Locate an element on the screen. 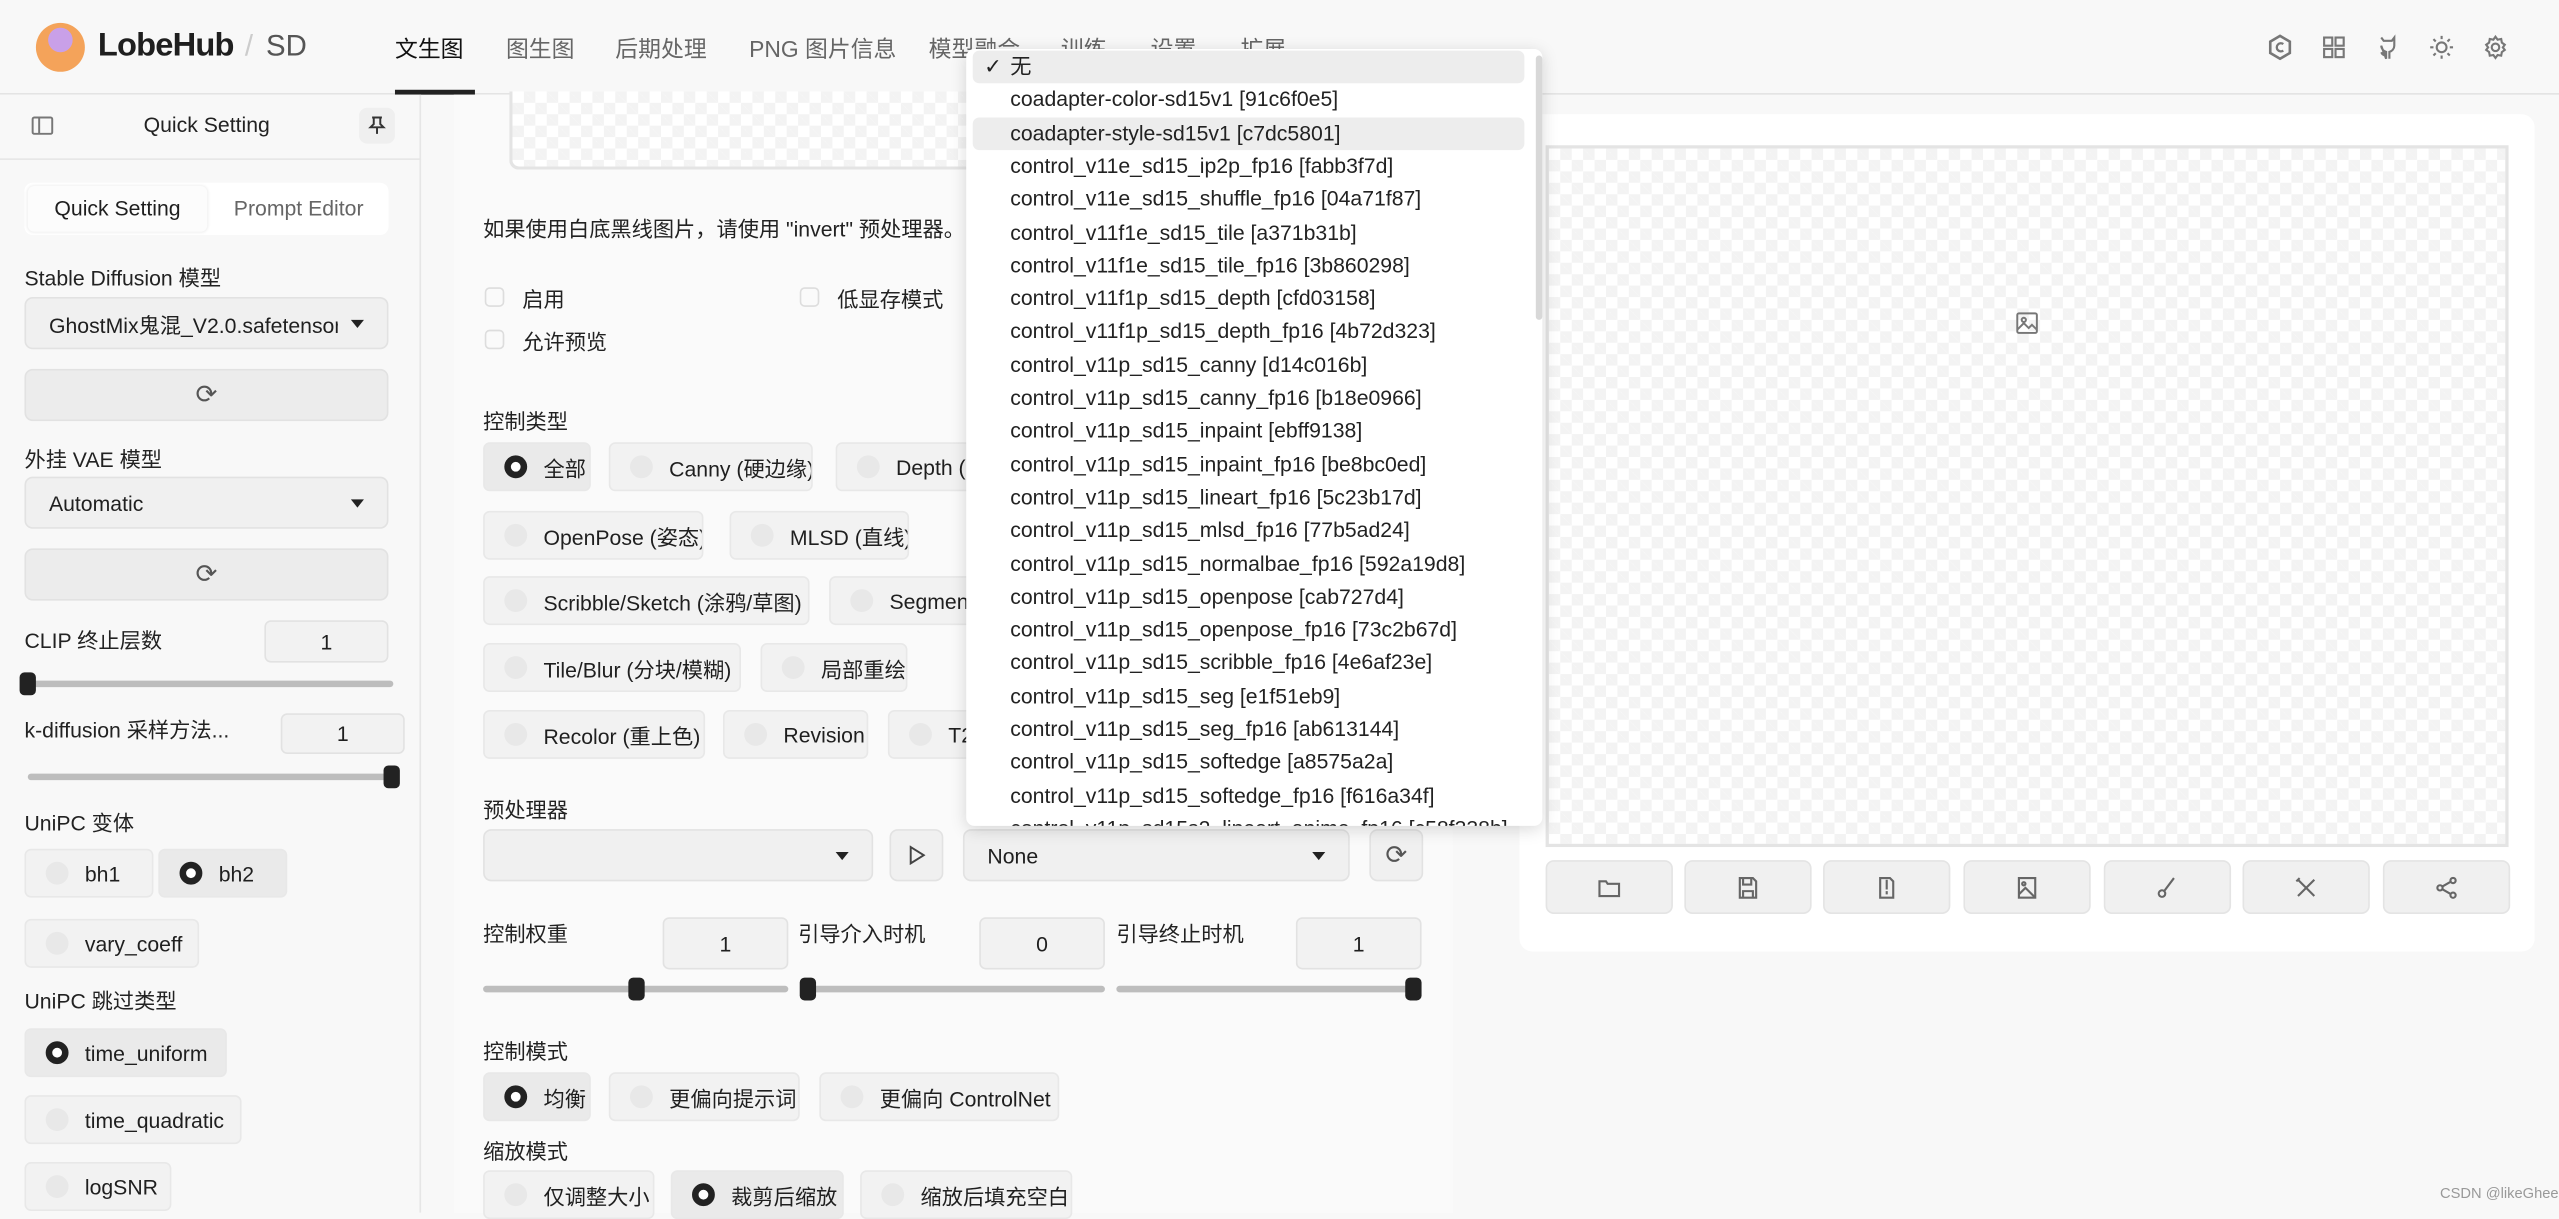  dropdown-option: control_v11p_sd15_canny_fp16 [b18e0966] is located at coordinates (1249, 398).